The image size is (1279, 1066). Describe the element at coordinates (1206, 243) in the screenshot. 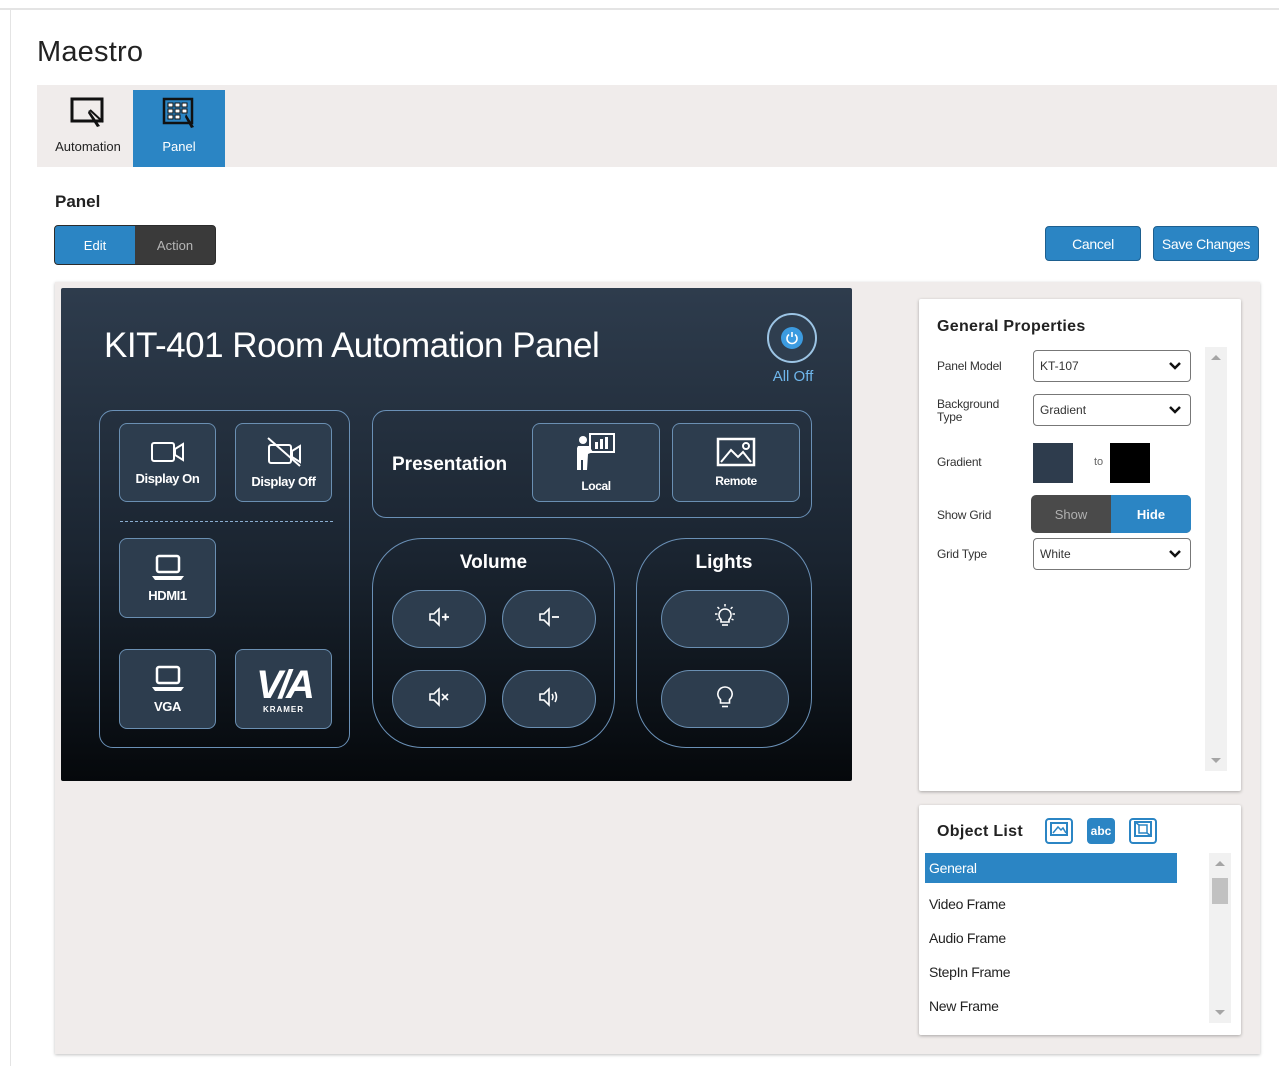

I see `save-changes-button: Save Changes` at that location.